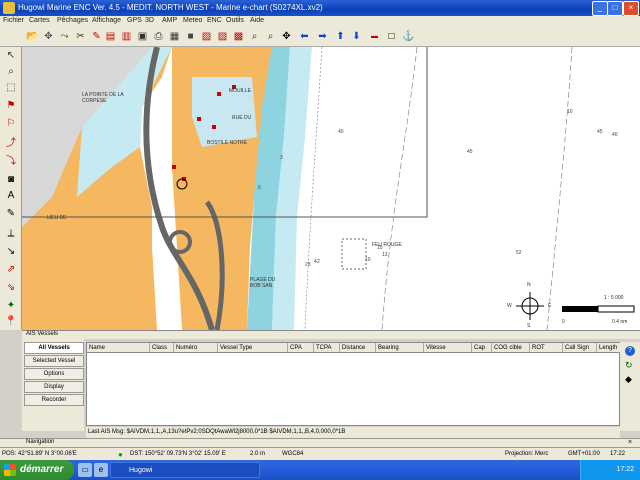 This screenshot has width=640, height=480. What do you see at coordinates (400, 348) in the screenshot?
I see `column-header-bearing: Bearing` at bounding box center [400, 348].